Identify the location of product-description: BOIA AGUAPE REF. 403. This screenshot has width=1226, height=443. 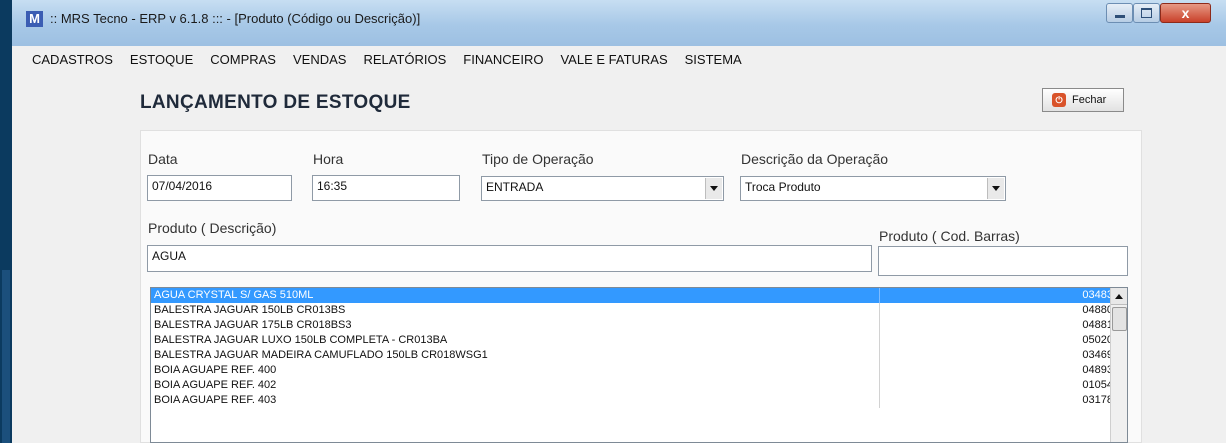
(215, 400).